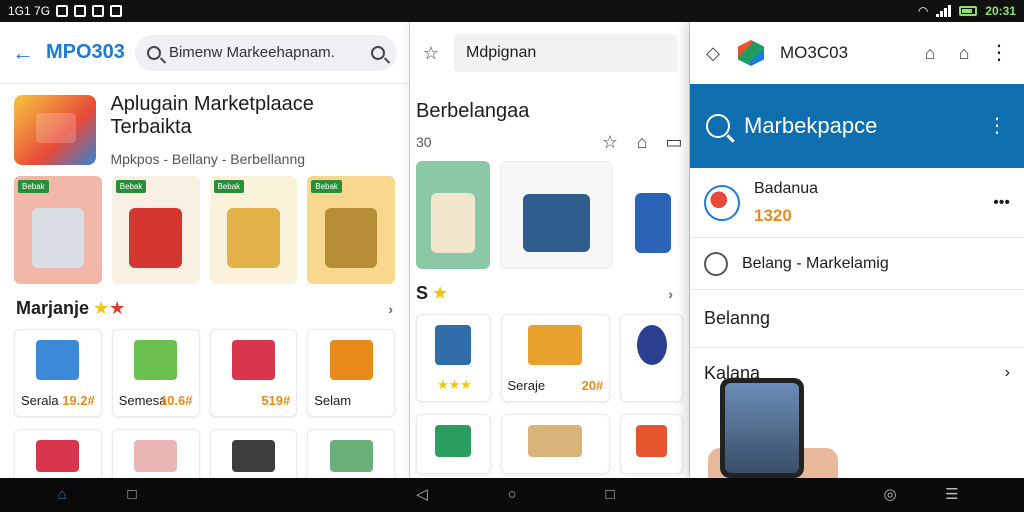  What do you see at coordinates (251, 52) in the screenshot?
I see `search-placeholder: Bimenw Markeehapnam.` at bounding box center [251, 52].